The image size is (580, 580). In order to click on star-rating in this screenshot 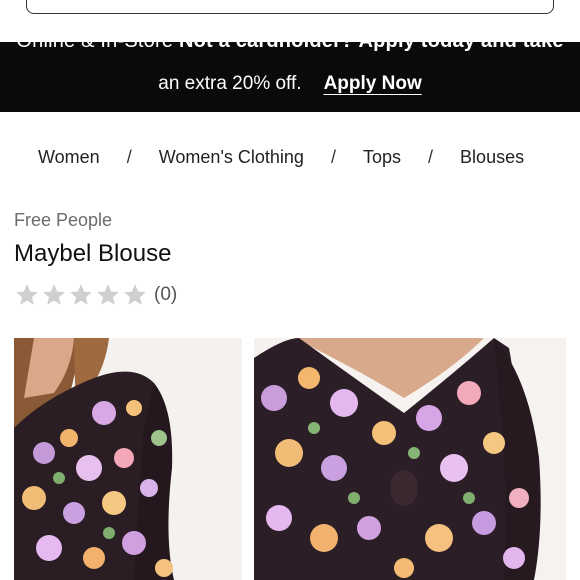, I will do `click(81, 295)`.